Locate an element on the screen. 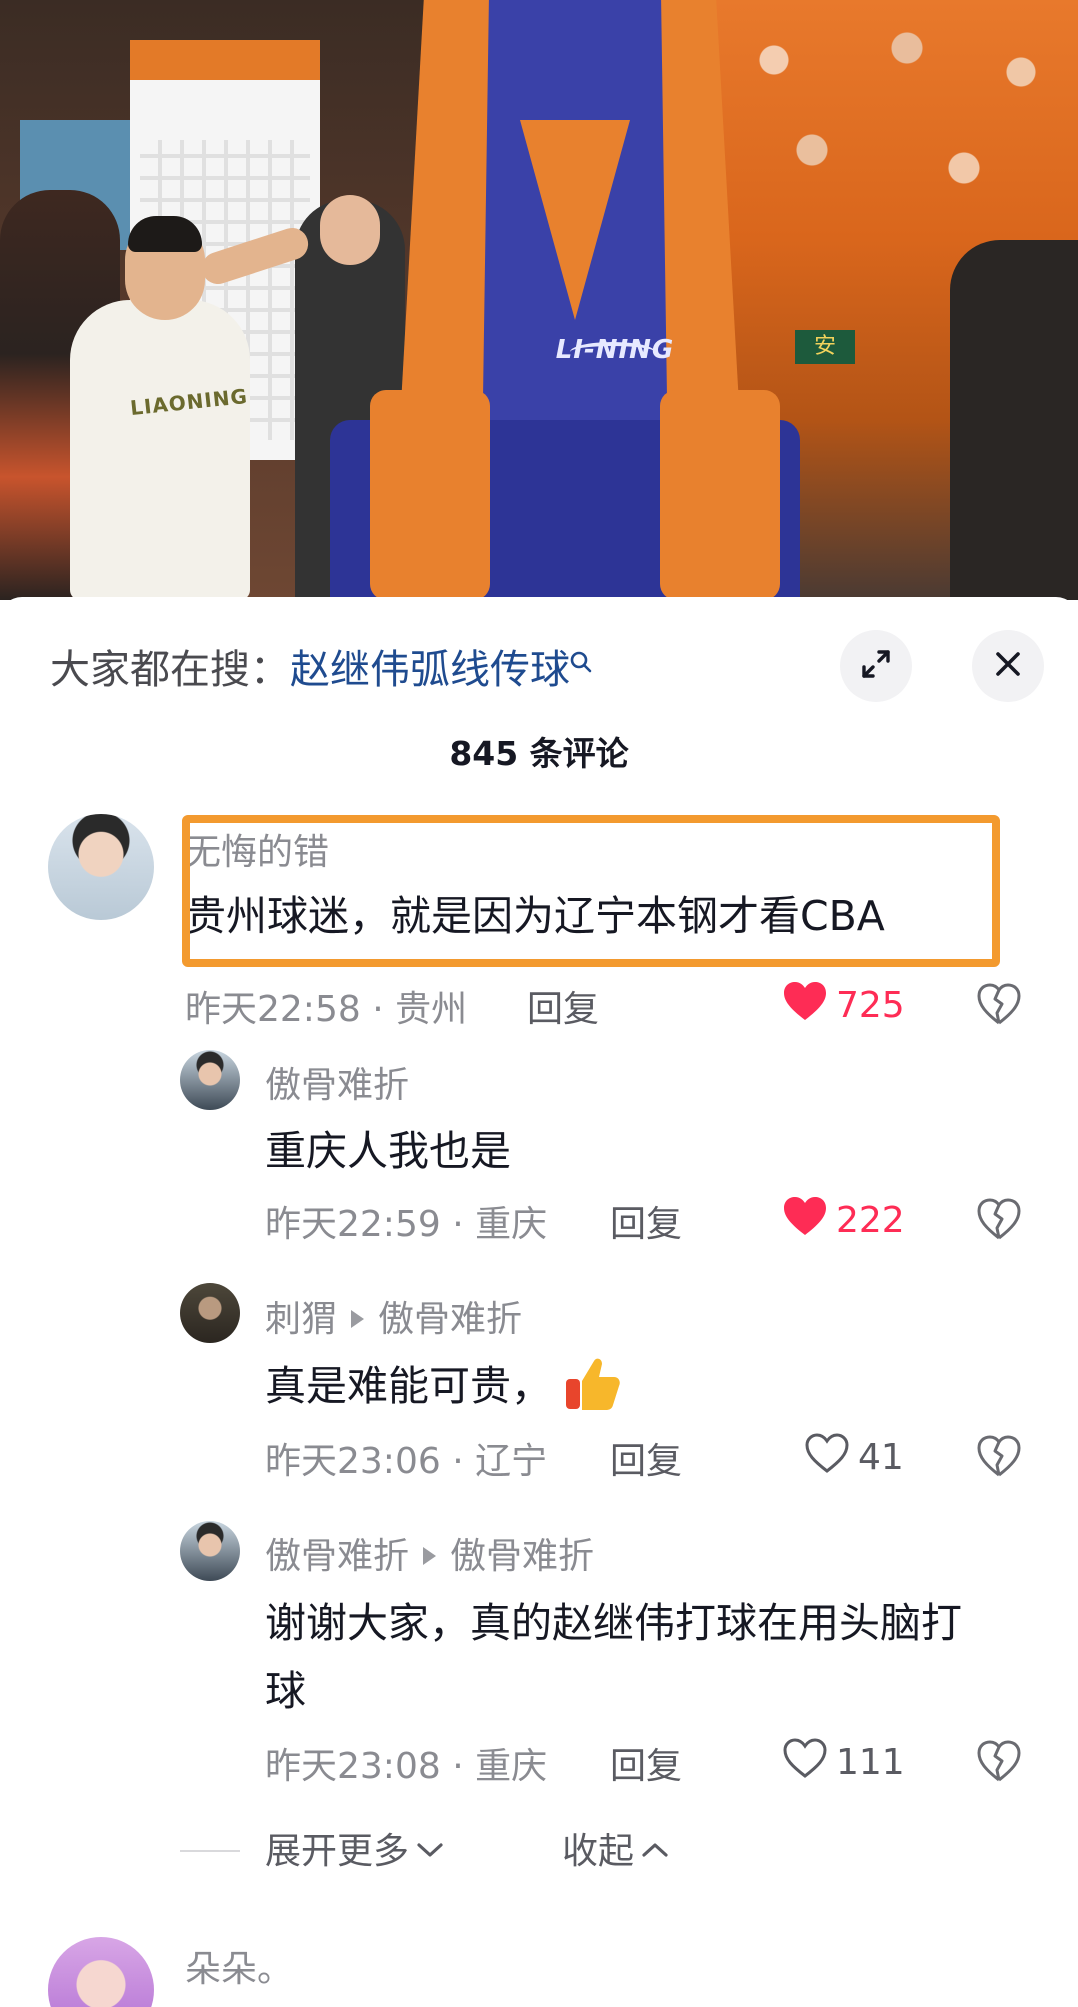 Image resolution: width=1078 pixels, height=2007 pixels. player-white-jersey is located at coordinates (160, 450).